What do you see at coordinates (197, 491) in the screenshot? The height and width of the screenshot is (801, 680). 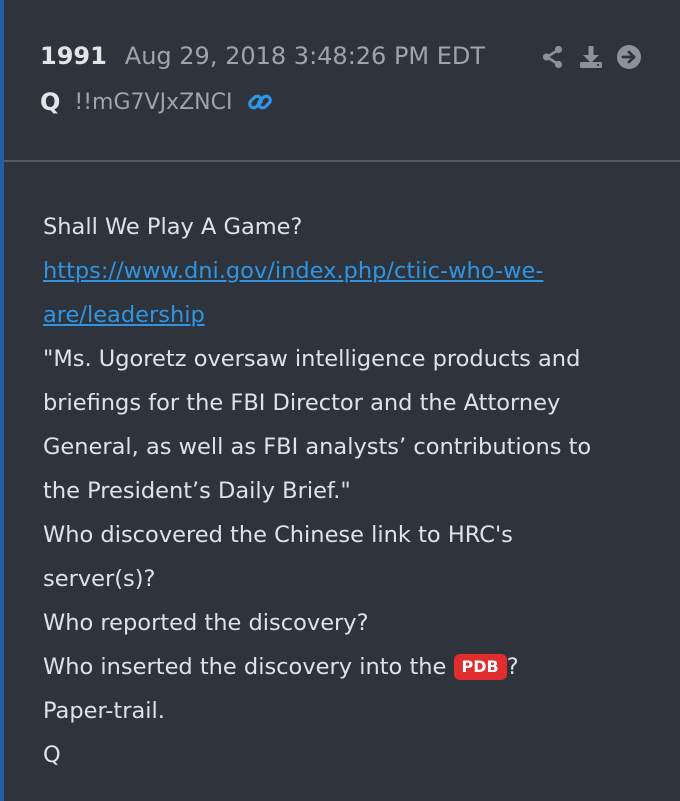 I see `quote-line: the President’s Daily Brief."` at bounding box center [197, 491].